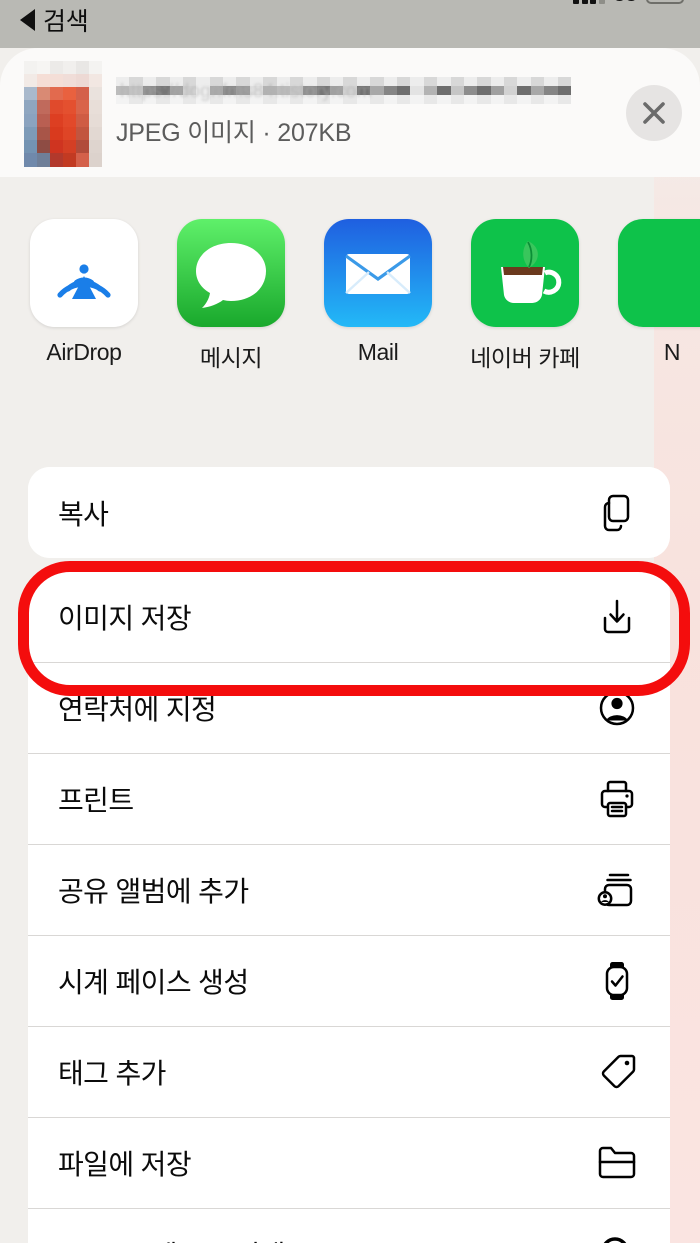  Describe the element at coordinates (84, 352) in the screenshot. I see `share-target-label: AirDrop` at that location.